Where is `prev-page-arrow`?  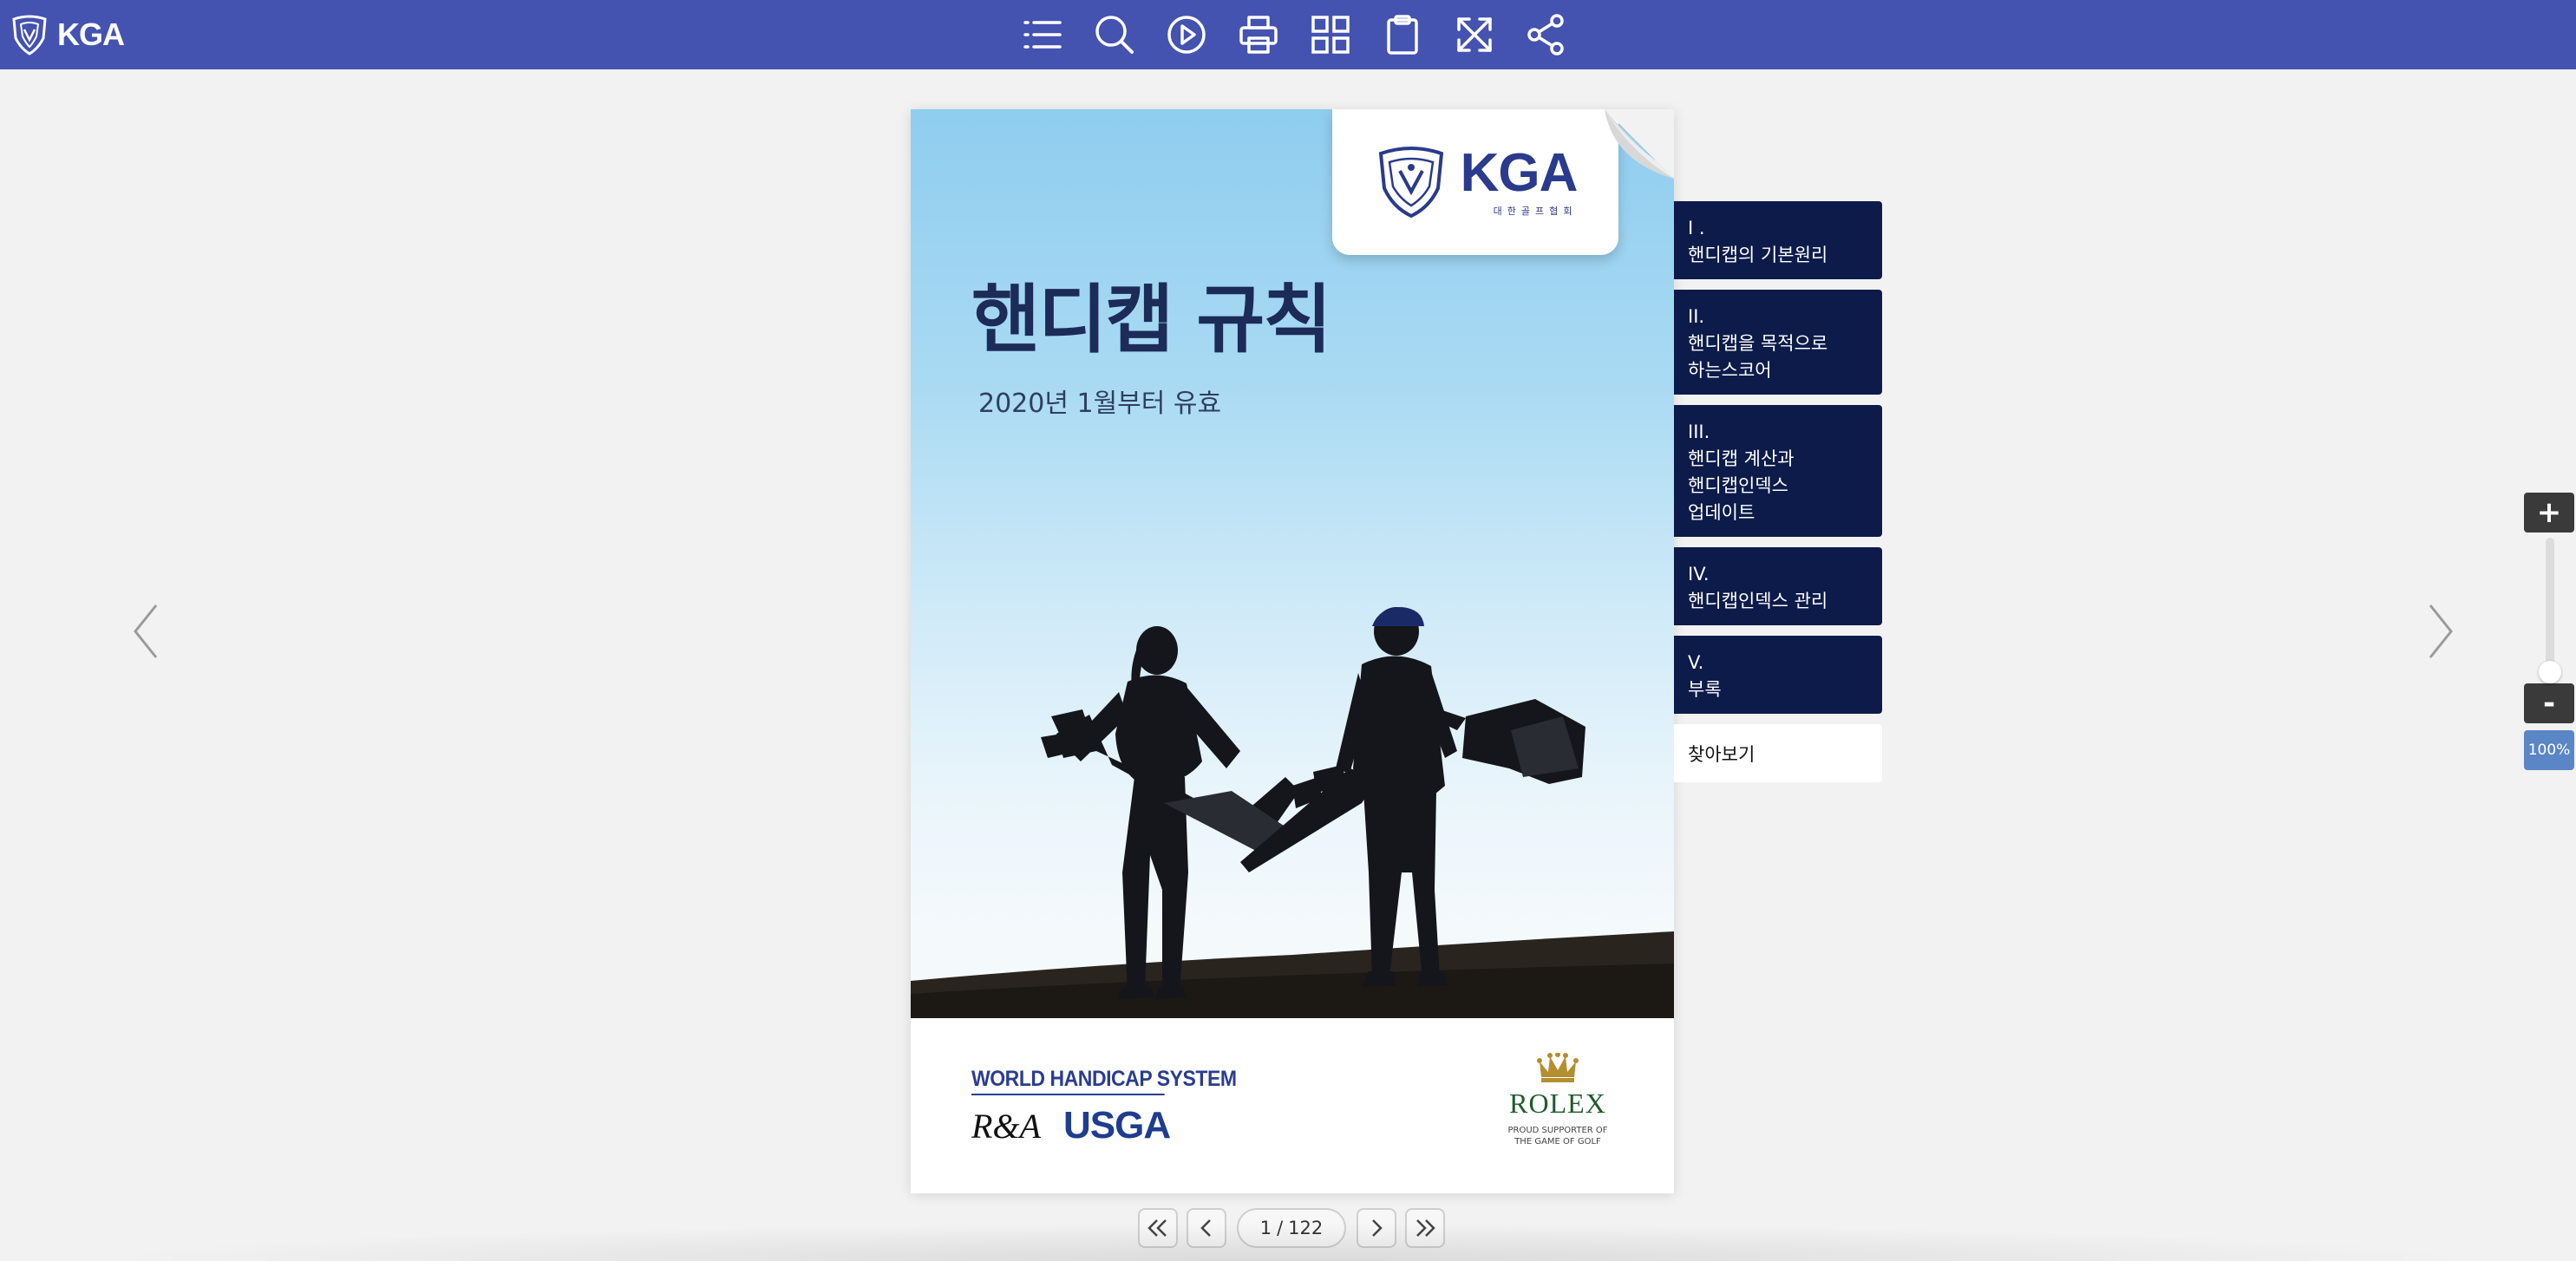 prev-page-arrow is located at coordinates (146, 631).